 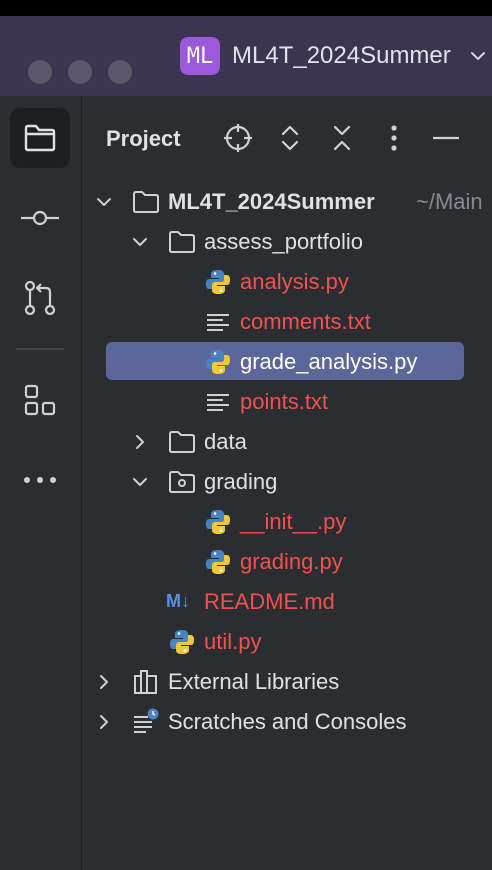 I want to click on path-hint: ~/Main, so click(x=449, y=201).